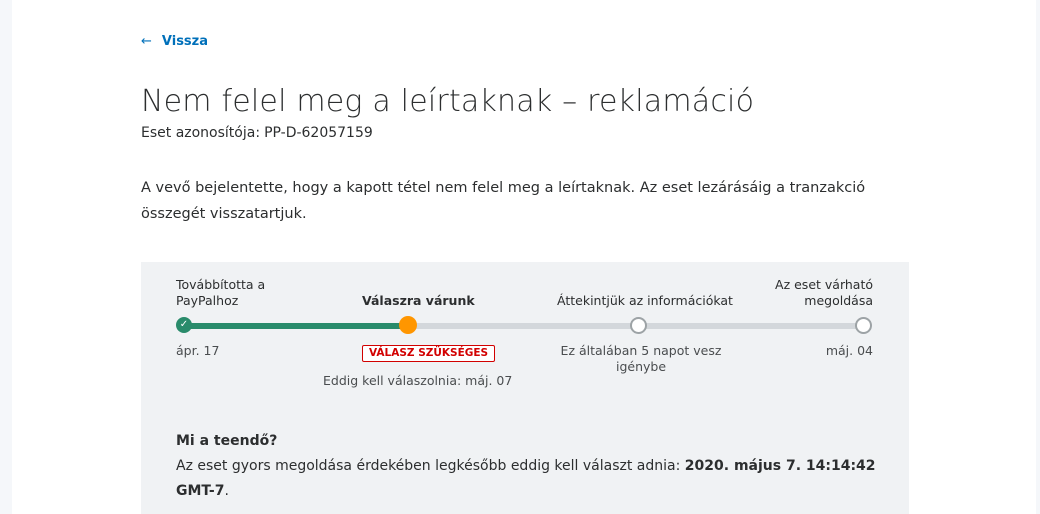 This screenshot has height=514, width=1040. What do you see at coordinates (638, 325) in the screenshot?
I see `step-3-pending-dot` at bounding box center [638, 325].